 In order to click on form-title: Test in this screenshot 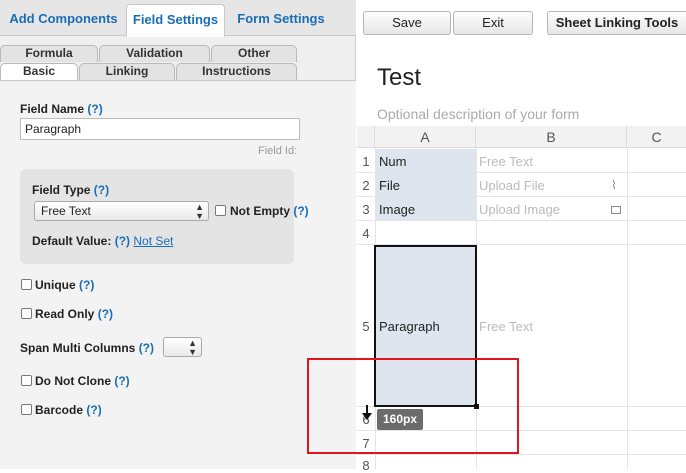, I will do `click(399, 78)`.